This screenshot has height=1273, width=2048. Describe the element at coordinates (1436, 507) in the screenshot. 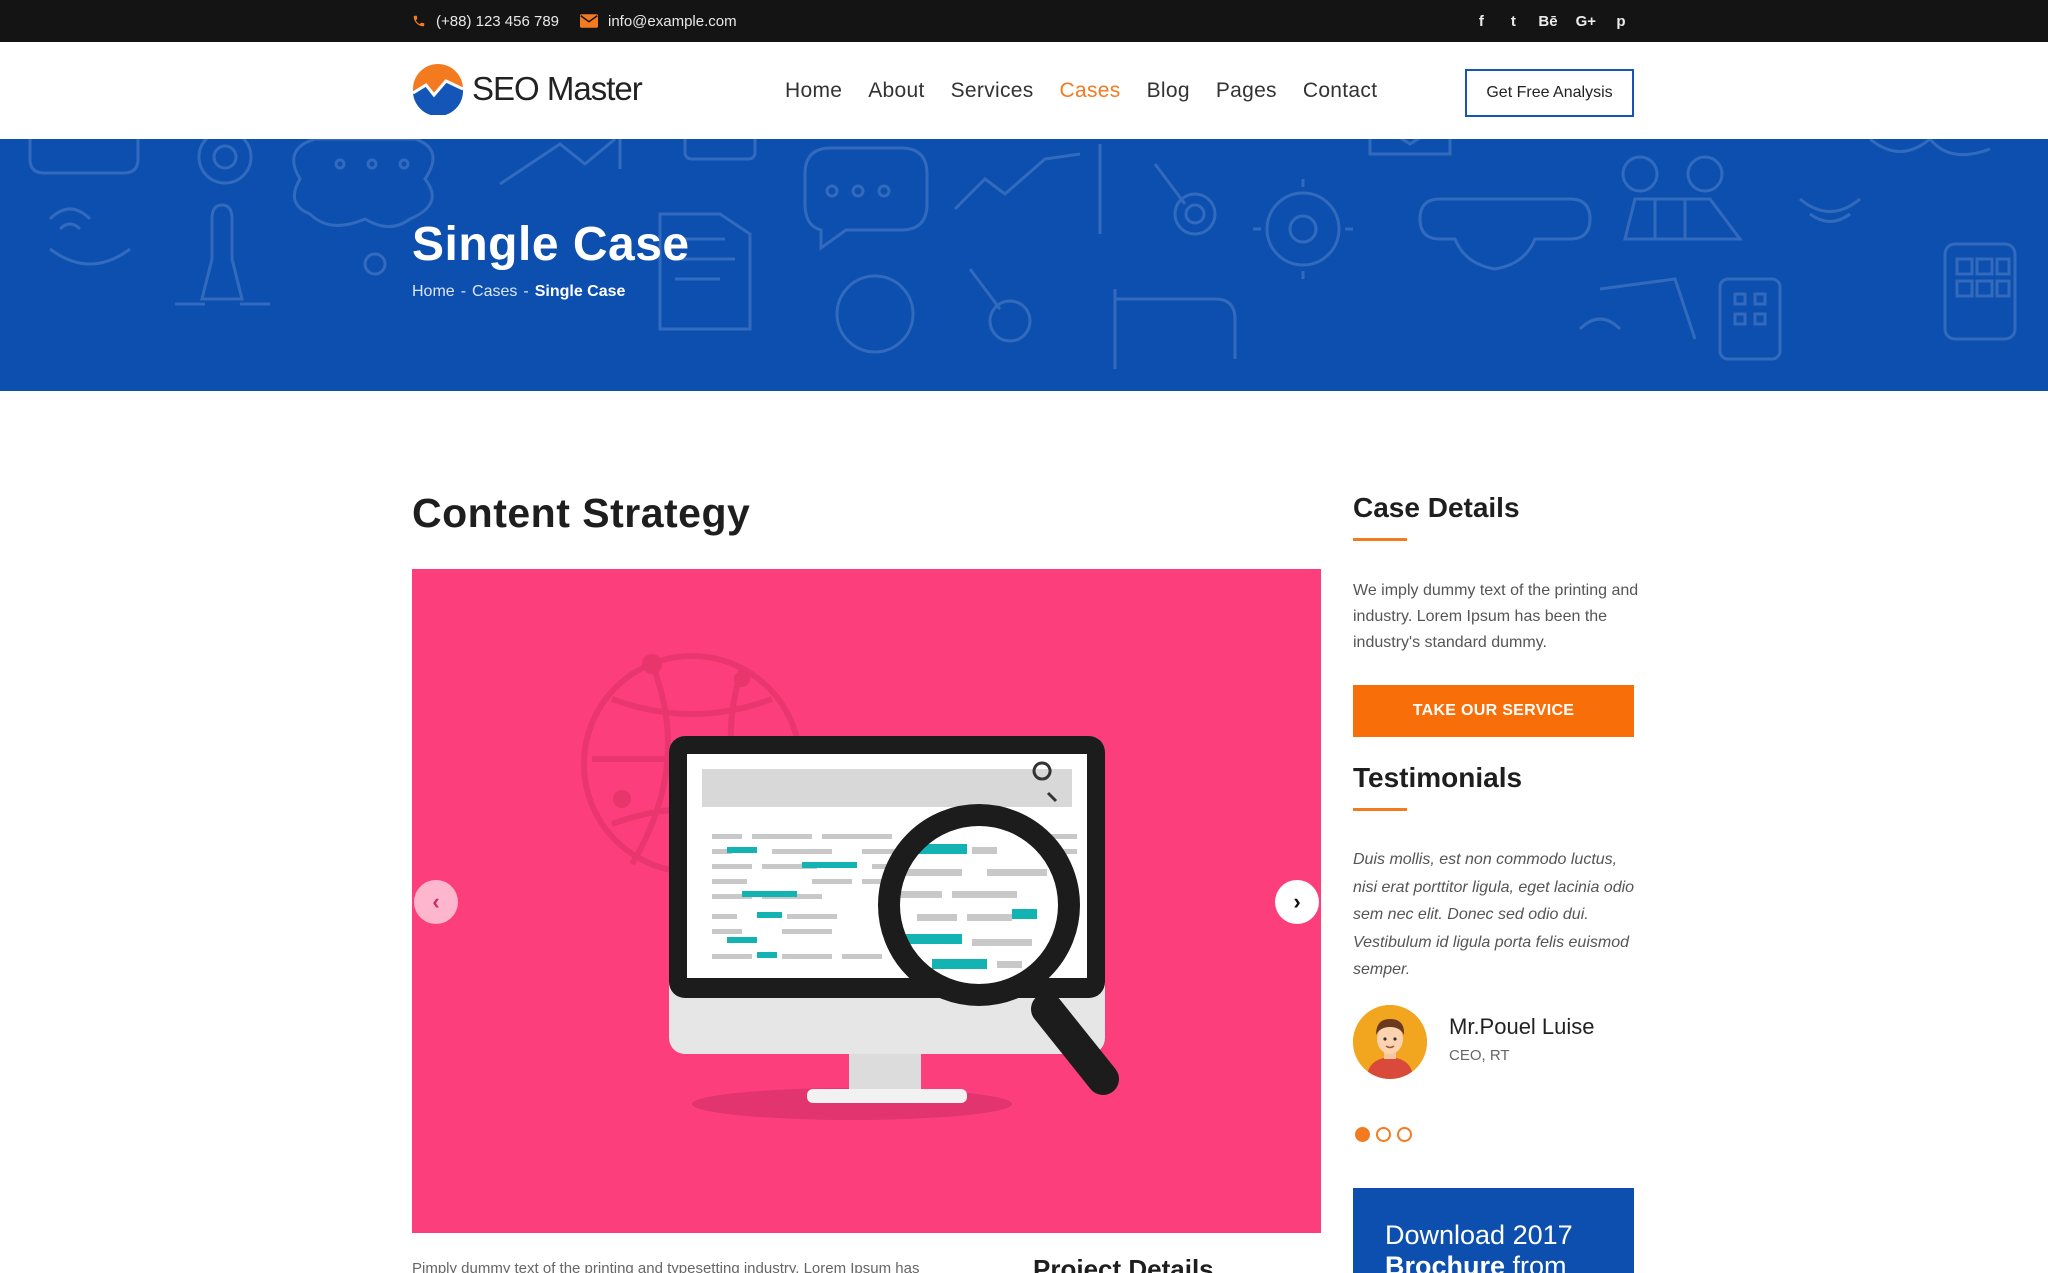

I see `case-details-heading: Case Details` at that location.